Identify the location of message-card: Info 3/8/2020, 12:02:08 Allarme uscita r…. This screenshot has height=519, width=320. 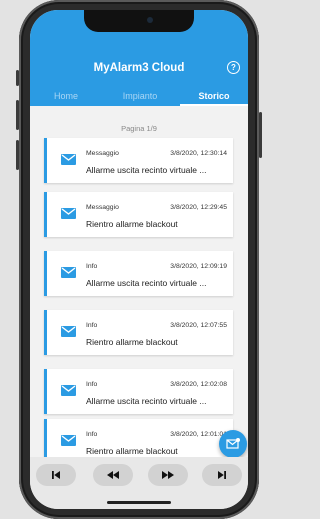
(138, 391).